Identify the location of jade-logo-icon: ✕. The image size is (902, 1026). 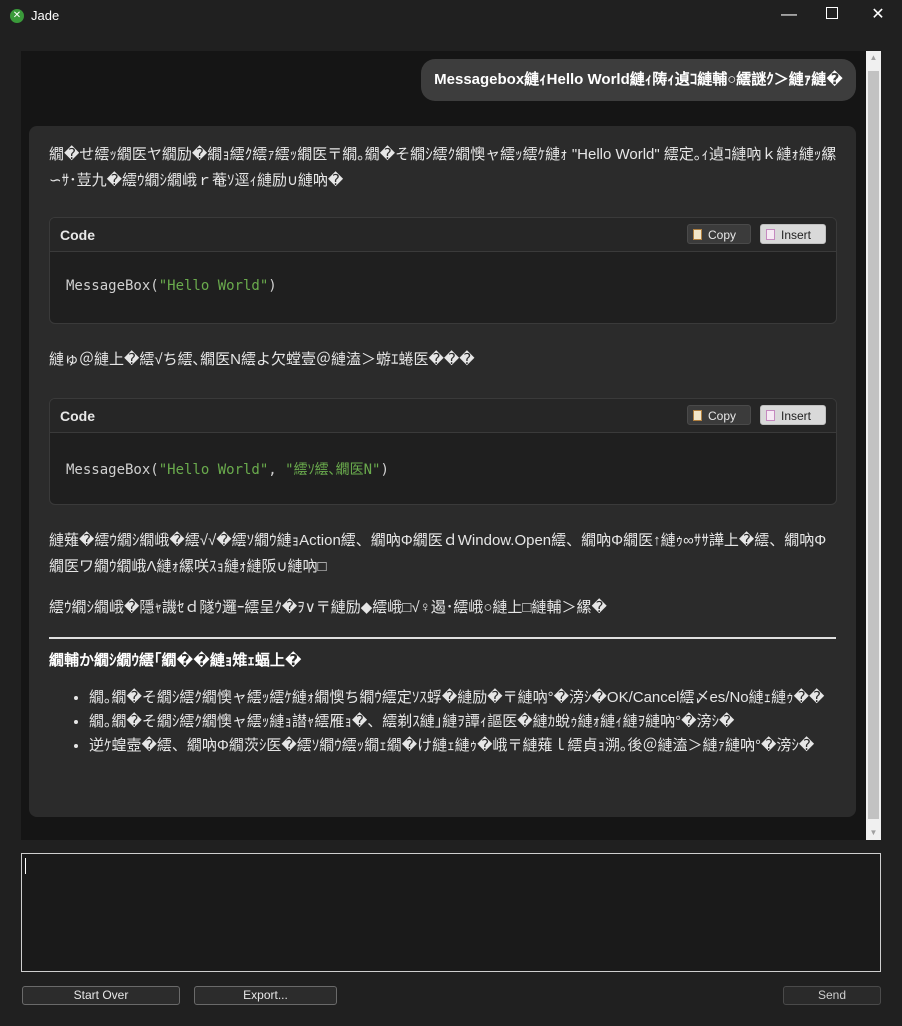
(17, 16).